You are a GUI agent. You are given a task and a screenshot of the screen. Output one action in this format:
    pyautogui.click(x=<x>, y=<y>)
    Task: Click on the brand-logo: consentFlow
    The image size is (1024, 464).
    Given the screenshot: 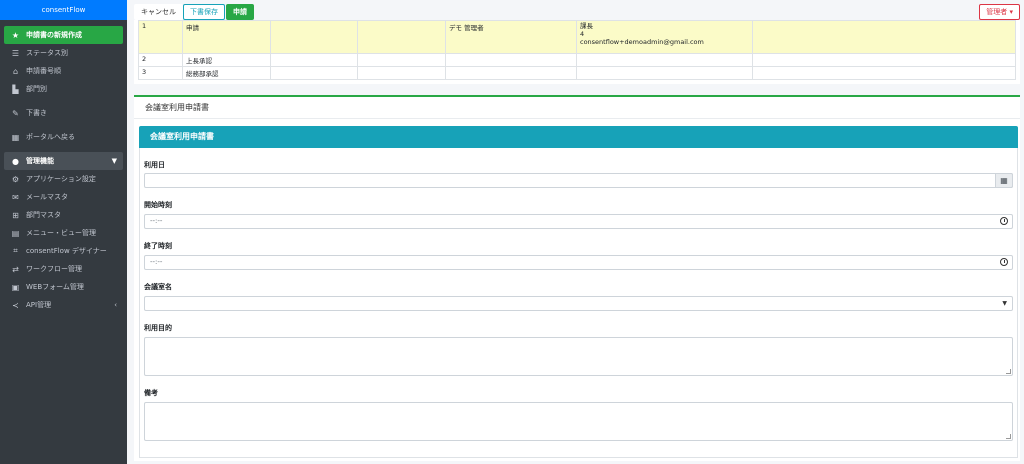 What is the action you would take?
    pyautogui.click(x=63, y=10)
    